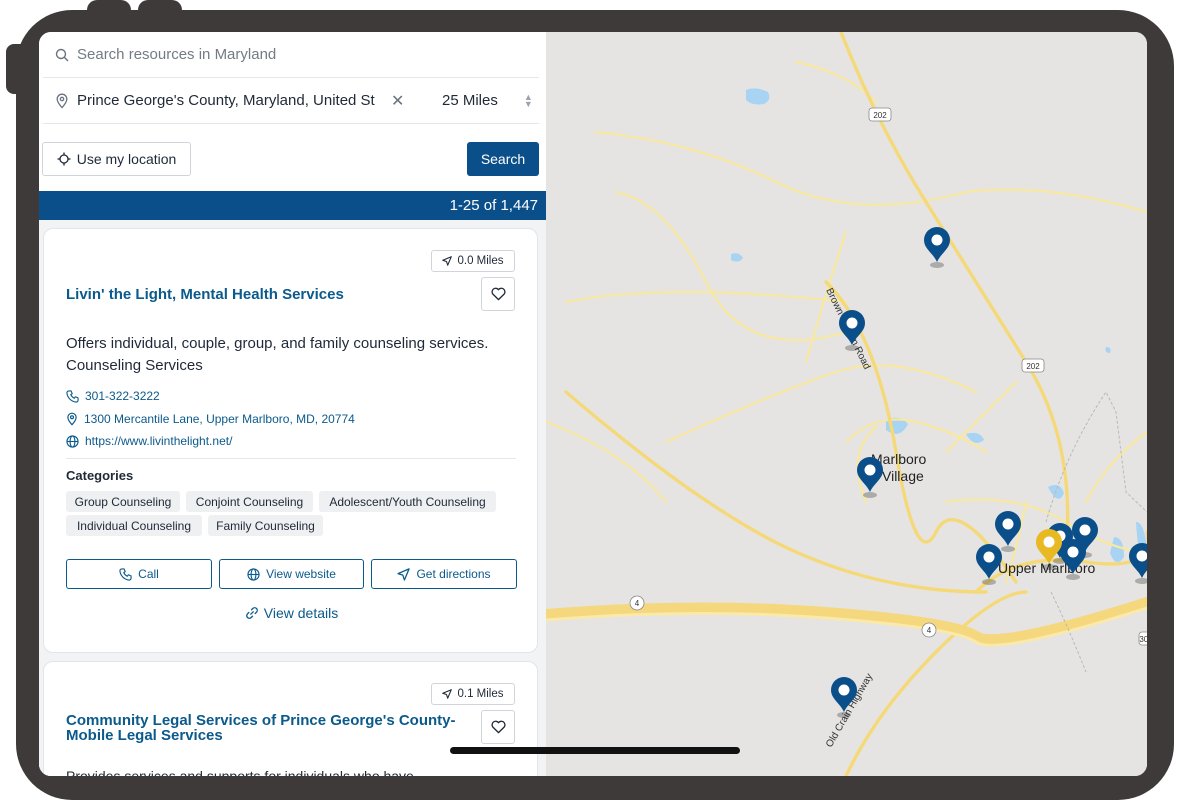  I want to click on use-my-location-label: Use my location, so click(126, 159).